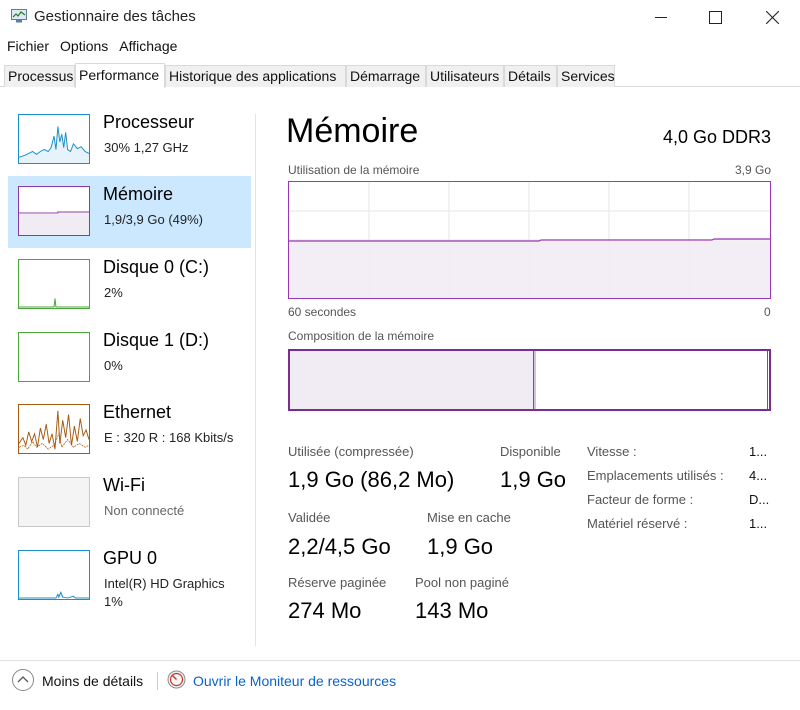  What do you see at coordinates (351, 451) in the screenshot?
I see `used-label: Utilisée (compressée)` at bounding box center [351, 451].